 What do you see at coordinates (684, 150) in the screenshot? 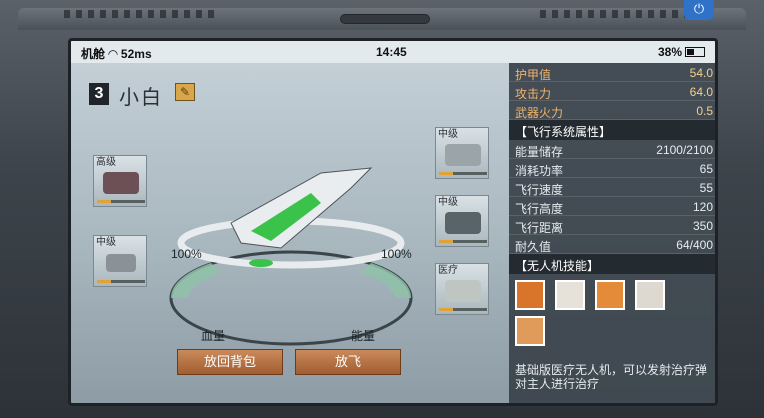
I see `stat-value: 2100/2100` at bounding box center [684, 150].